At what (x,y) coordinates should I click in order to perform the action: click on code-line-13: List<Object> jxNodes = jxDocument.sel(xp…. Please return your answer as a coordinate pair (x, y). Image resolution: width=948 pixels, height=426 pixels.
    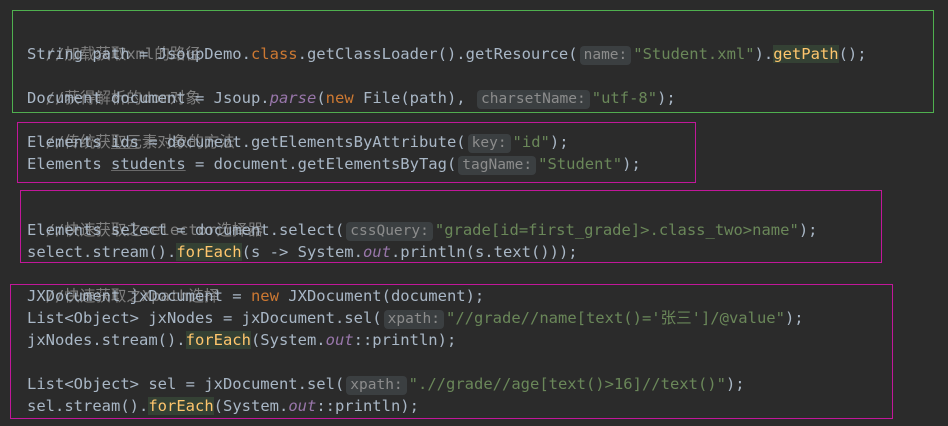
    Looking at the image, I should click on (415, 318).